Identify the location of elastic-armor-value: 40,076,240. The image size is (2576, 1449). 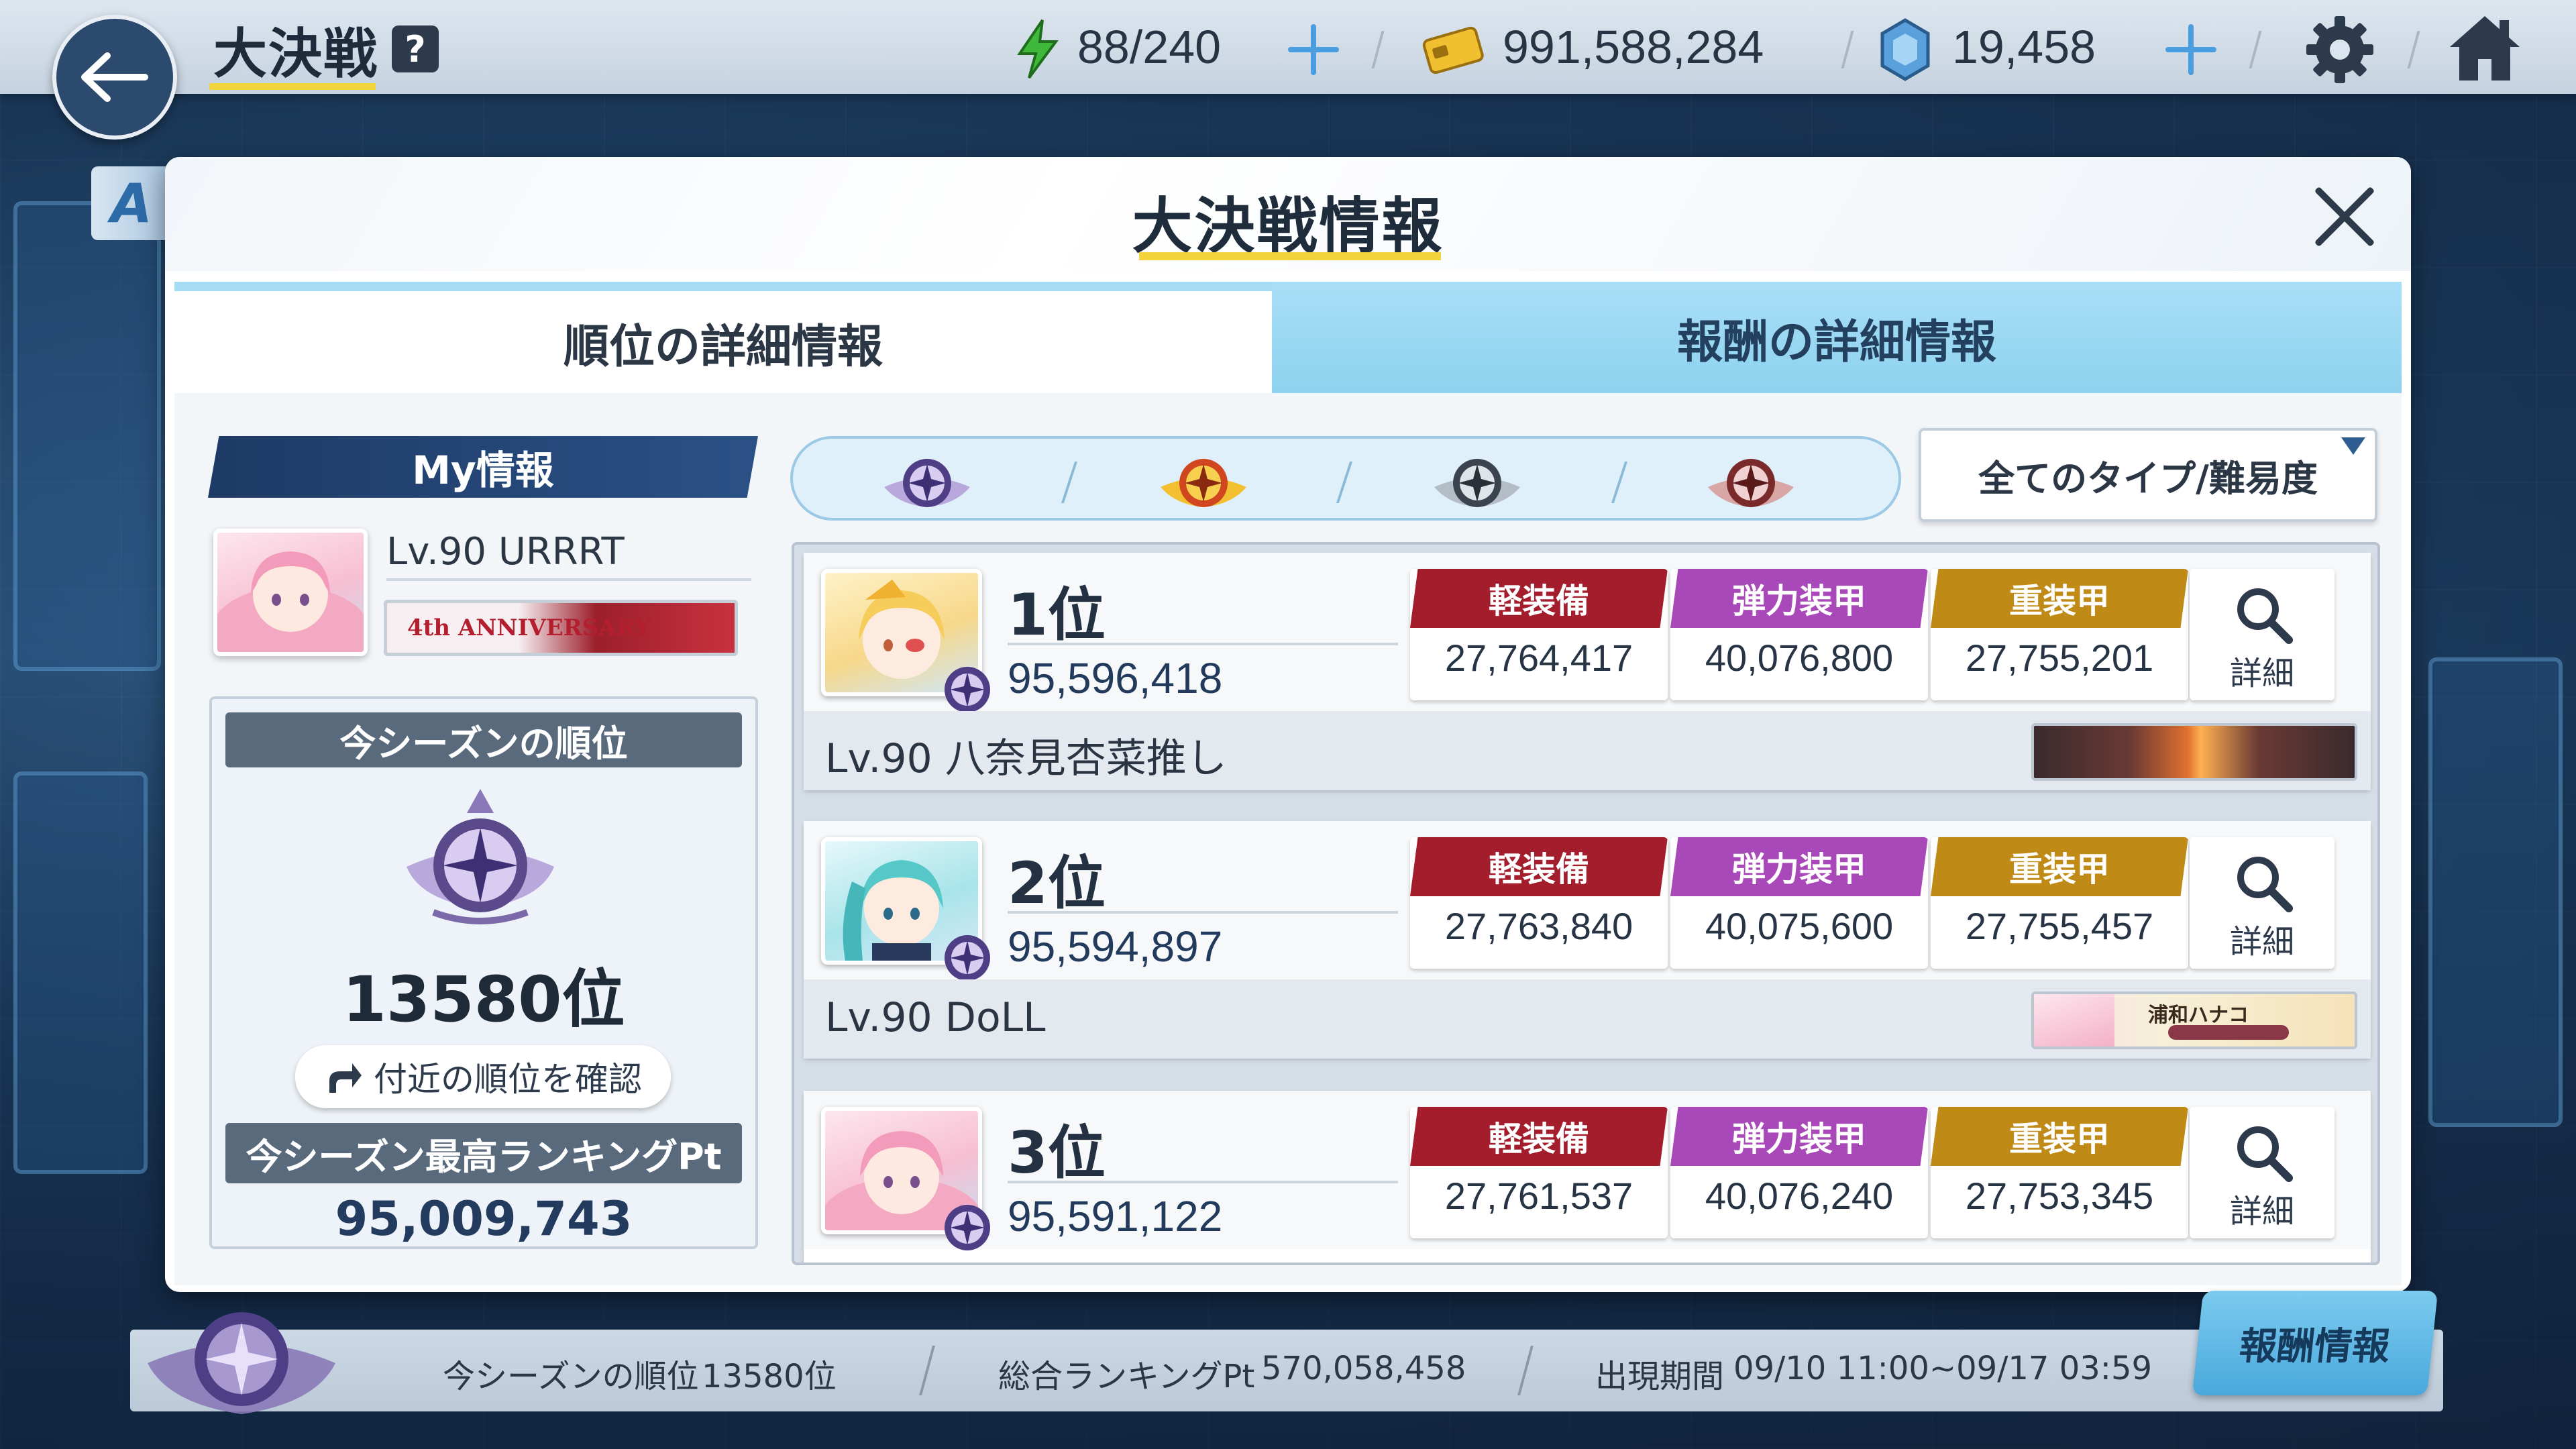
(1799, 1196).